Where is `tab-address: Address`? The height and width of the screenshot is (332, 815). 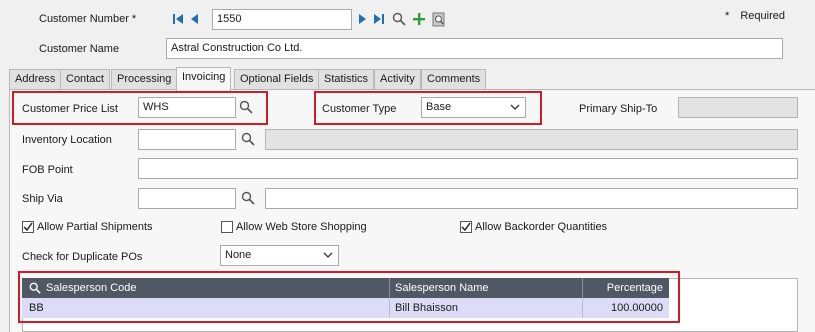 tab-address: Address is located at coordinates (35, 79).